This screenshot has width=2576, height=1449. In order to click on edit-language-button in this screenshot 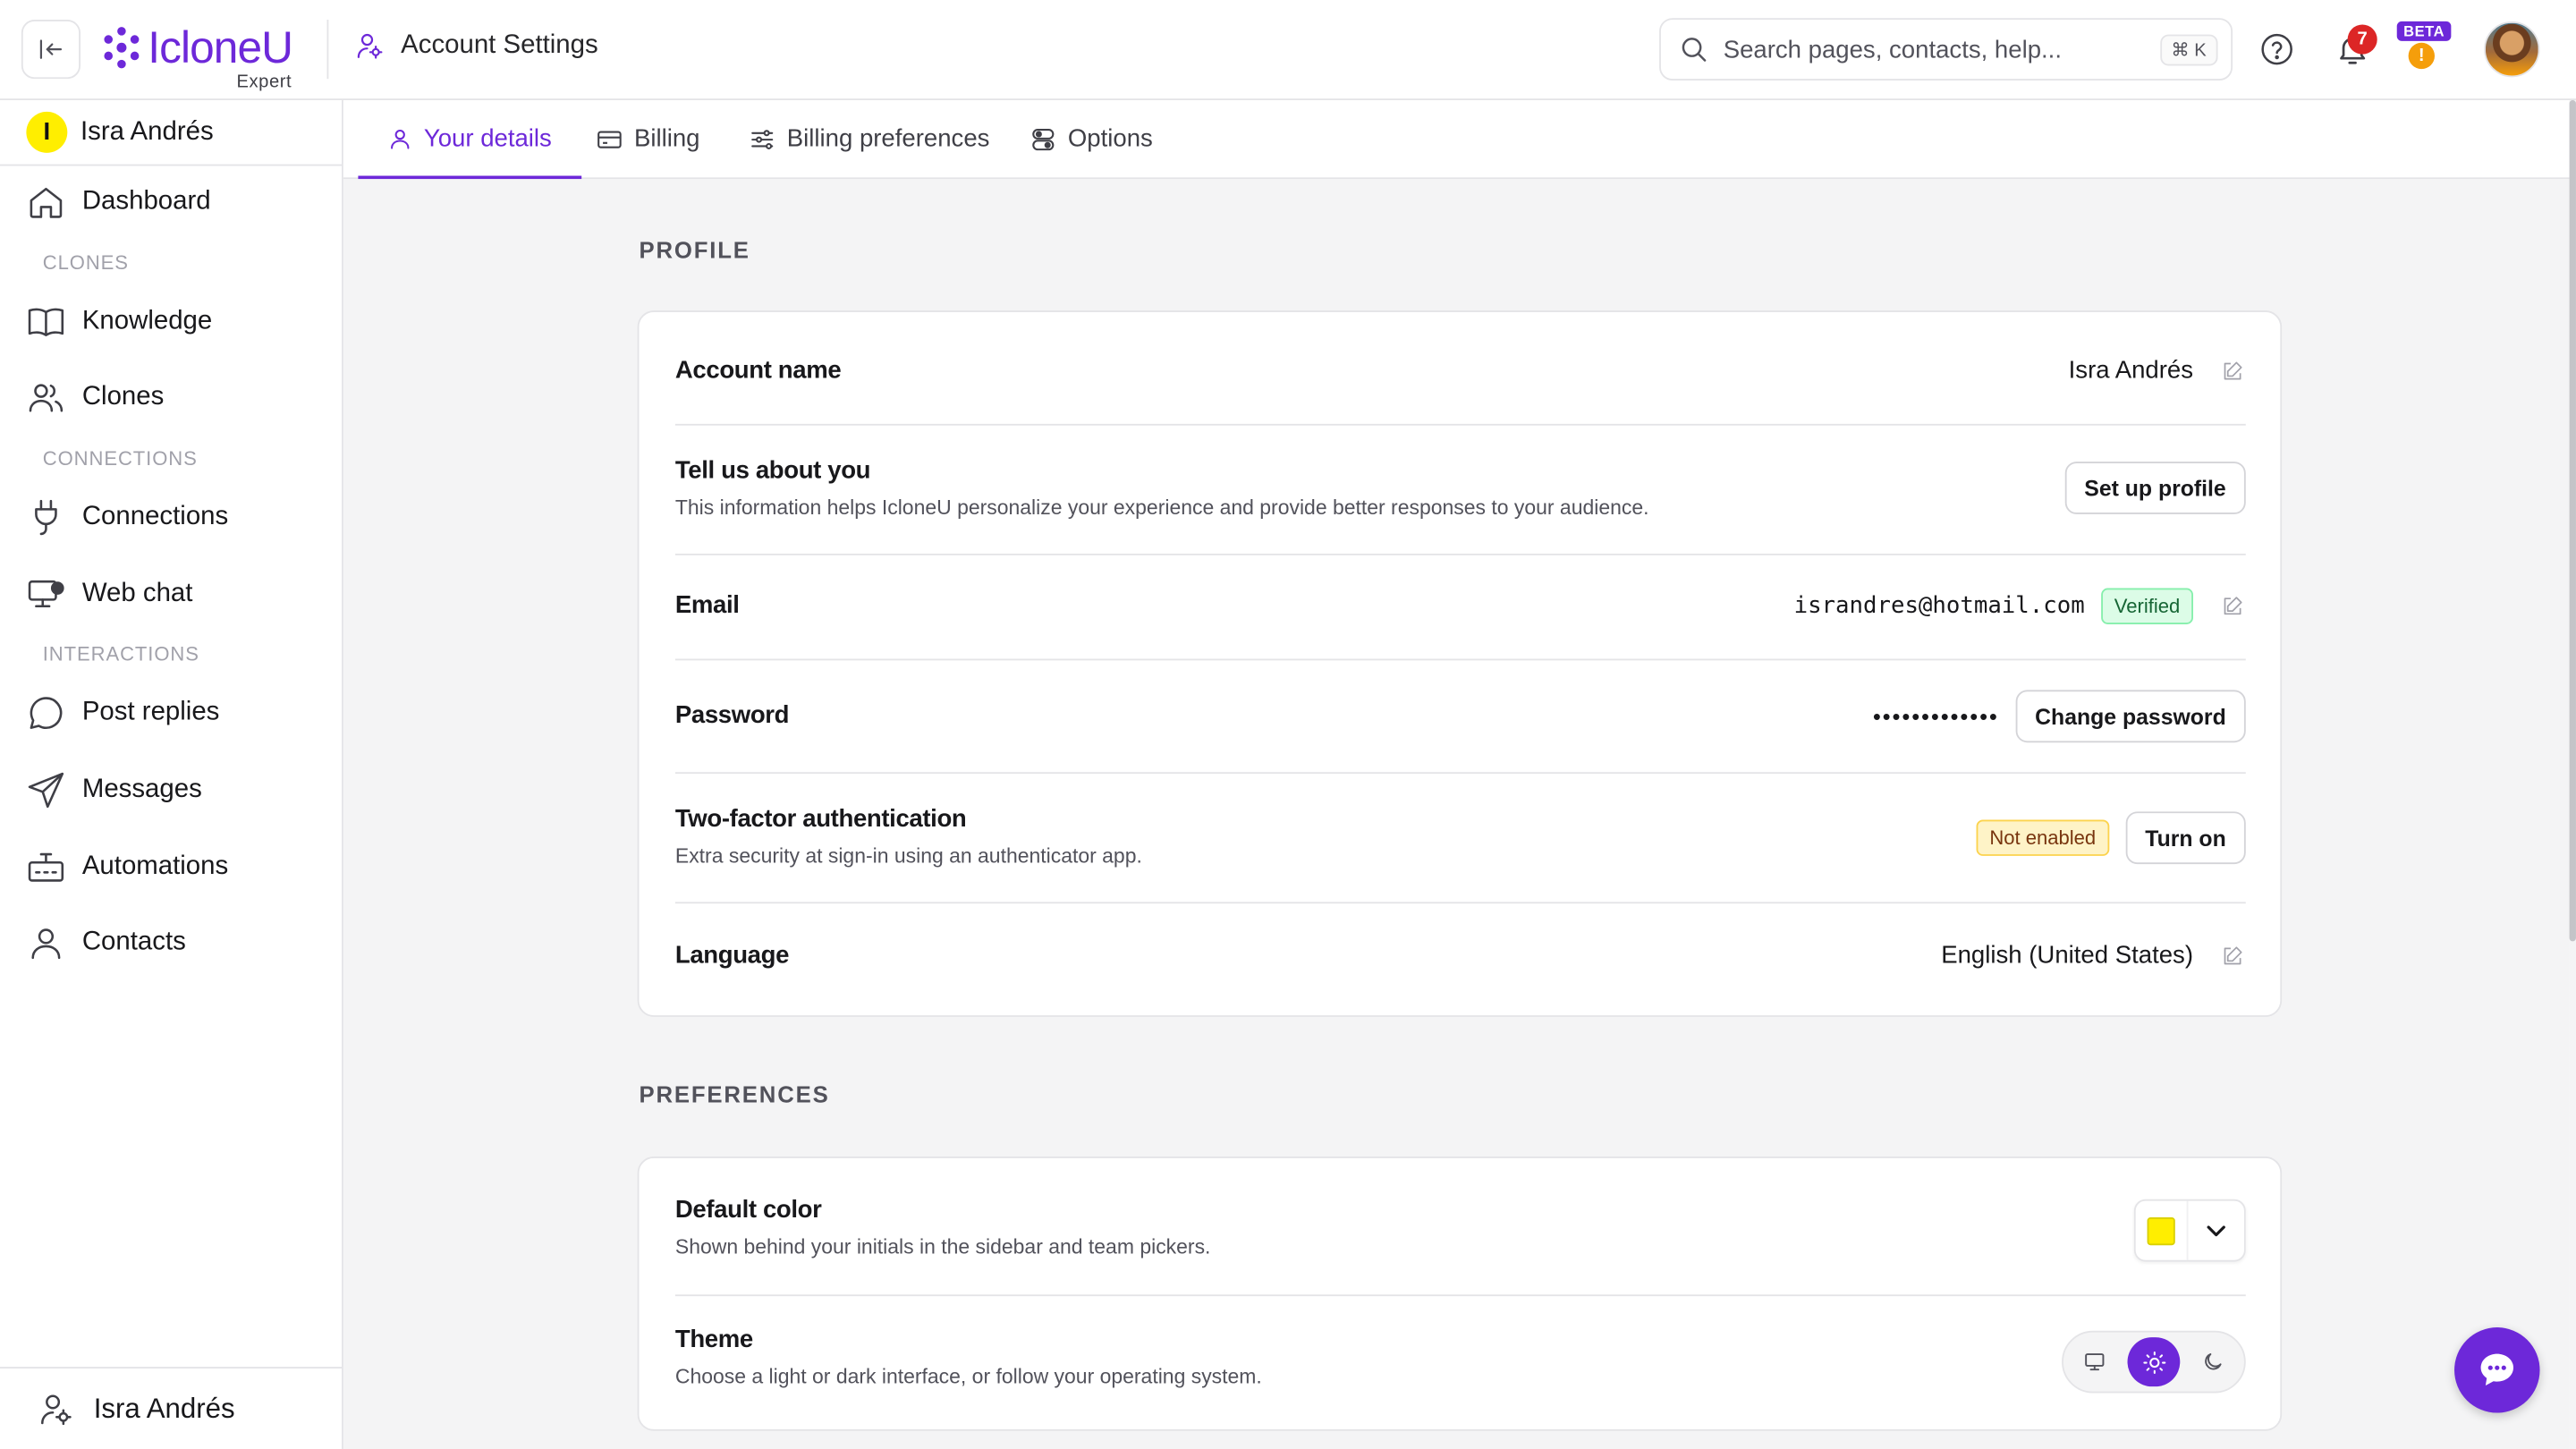, I will do `click(2232, 955)`.